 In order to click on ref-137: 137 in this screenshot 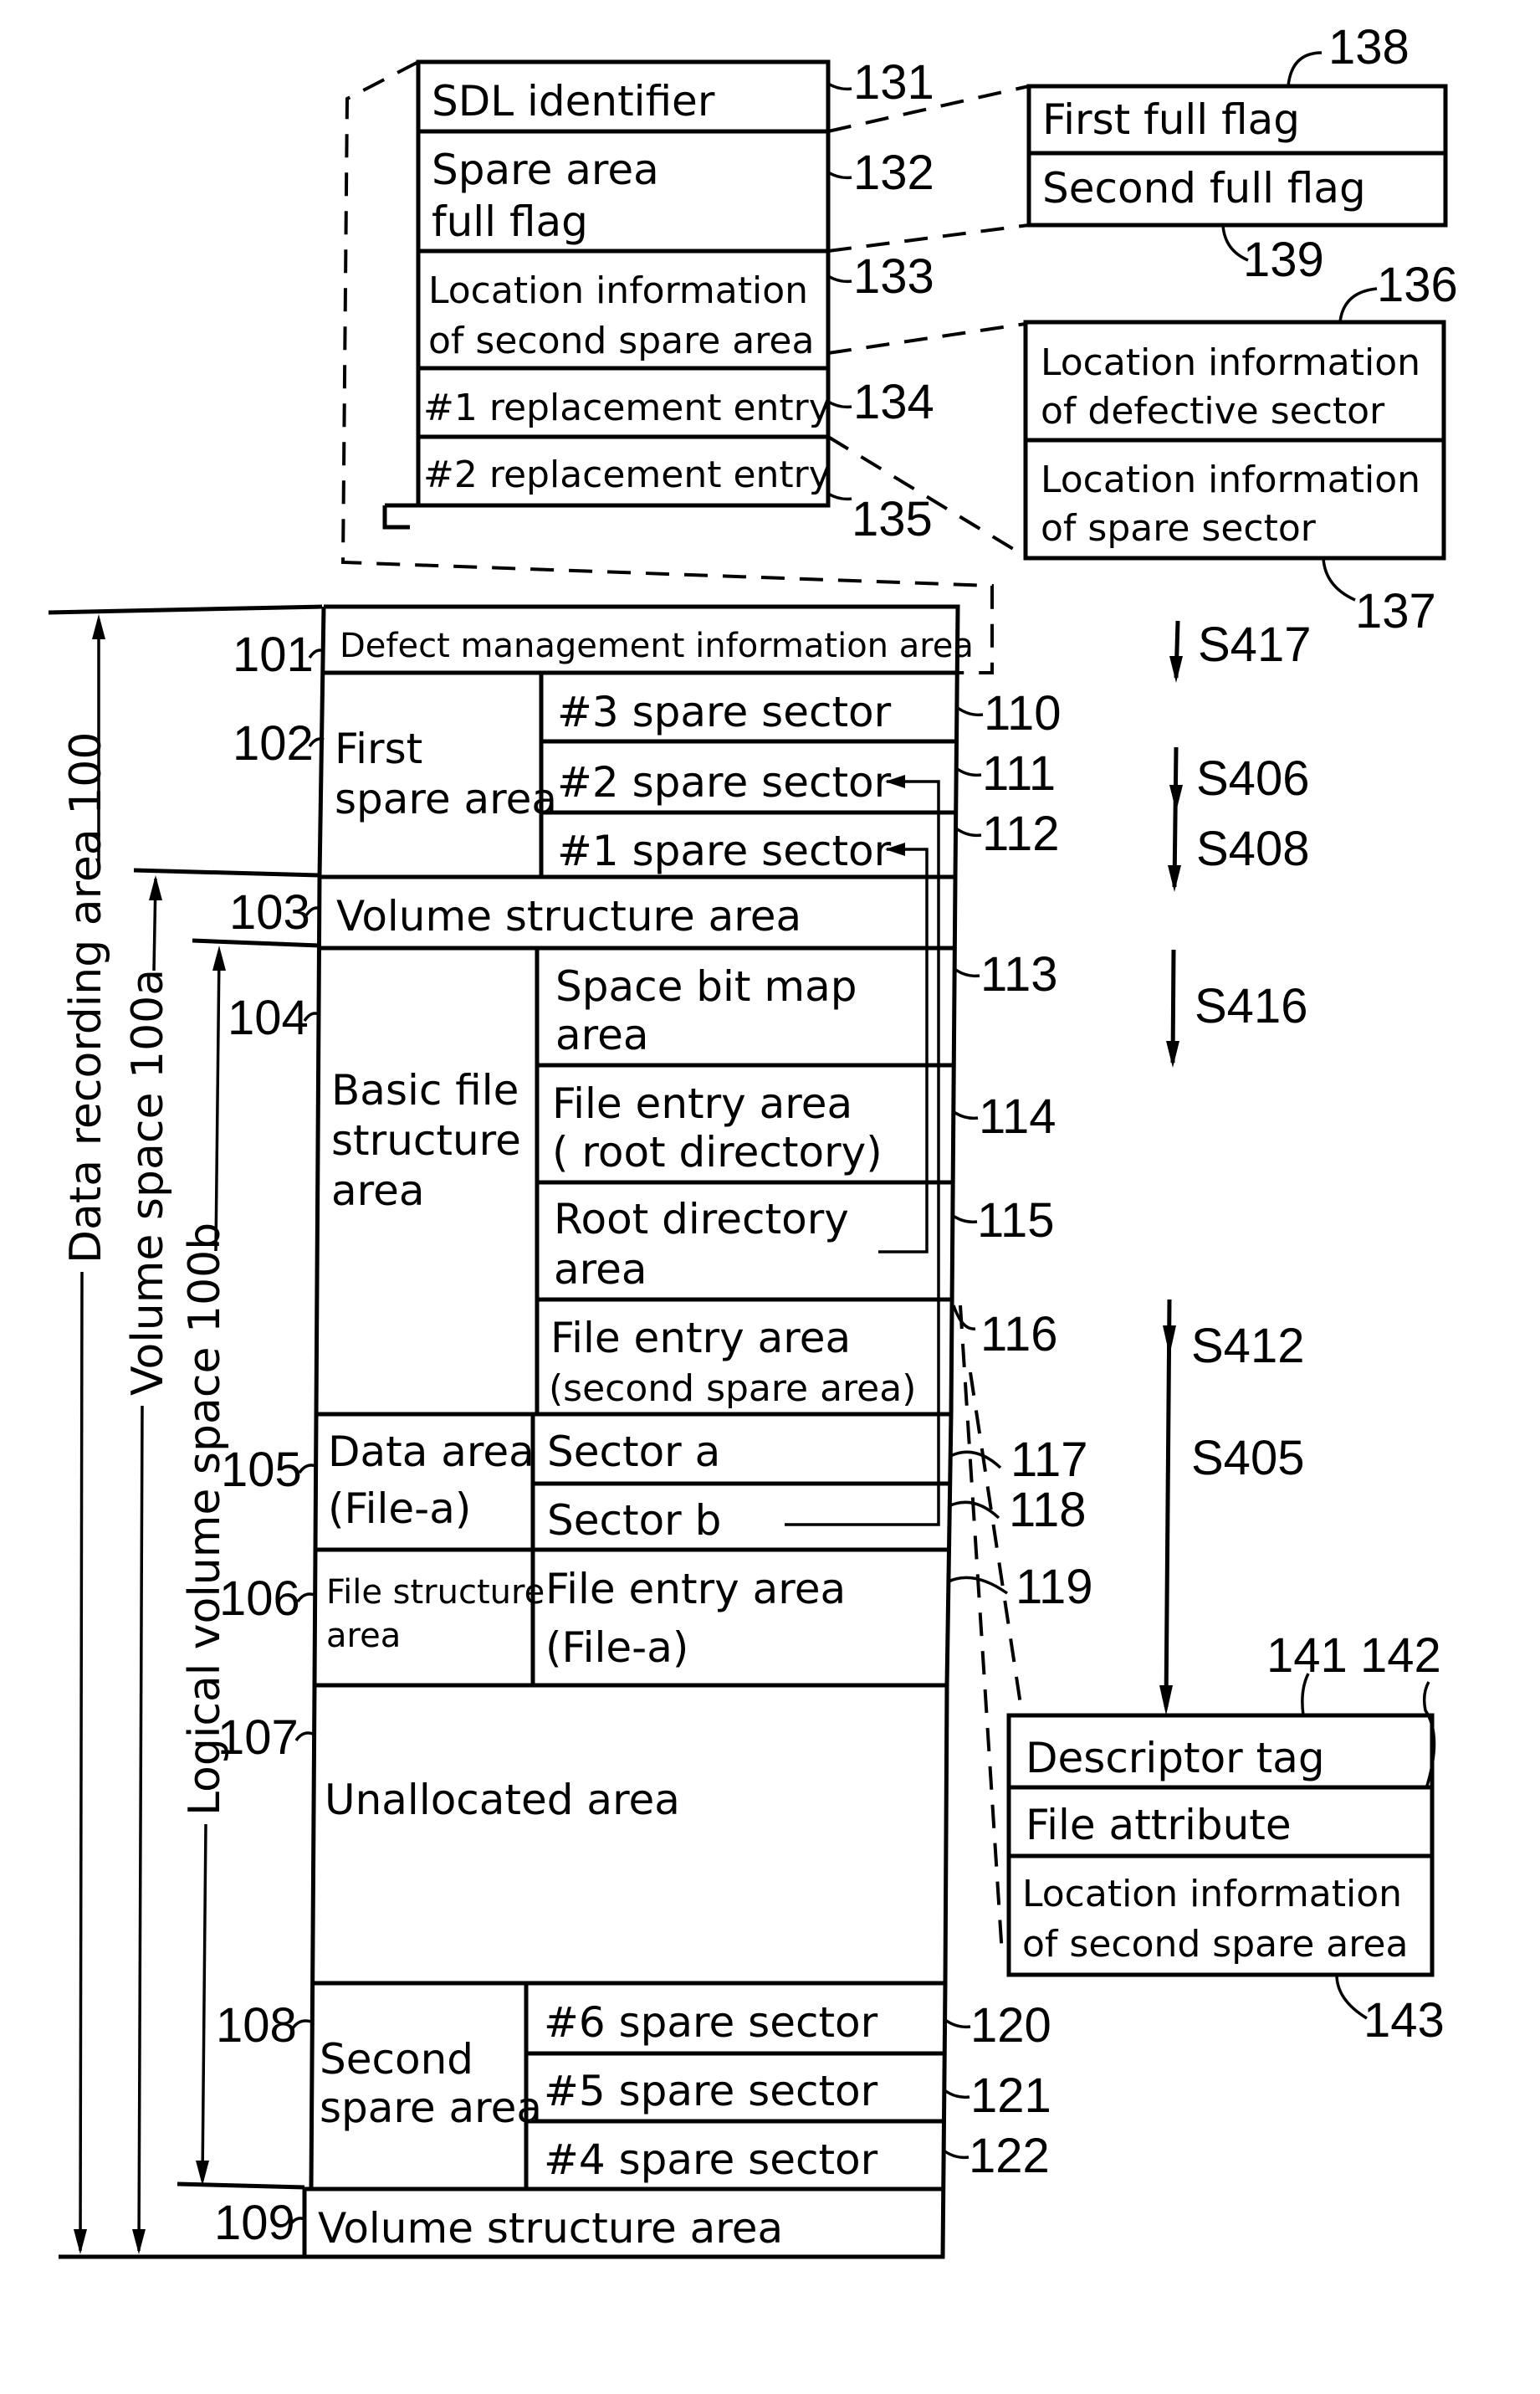, I will do `click(1396, 611)`.